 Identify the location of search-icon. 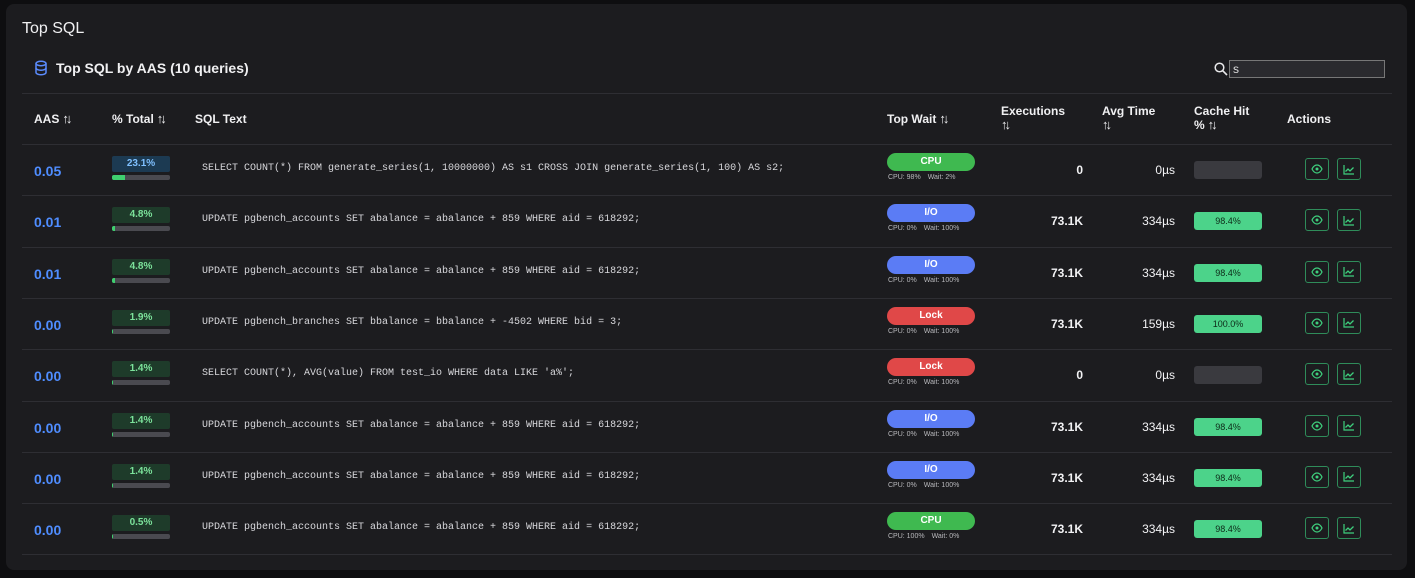
(1221, 69).